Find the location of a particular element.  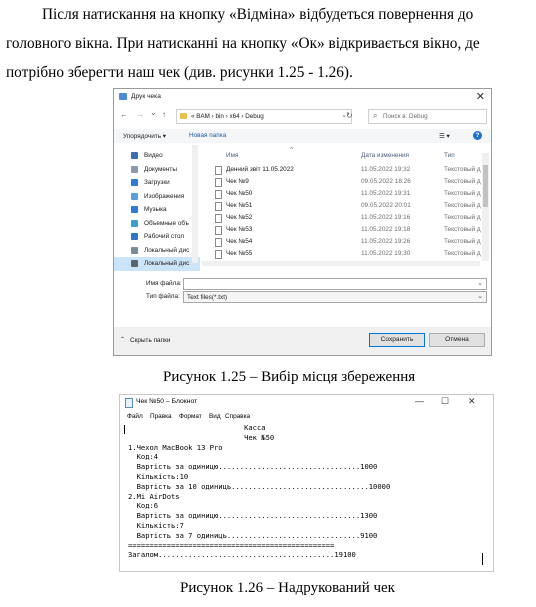

column-name: Имя is located at coordinates (232, 155).